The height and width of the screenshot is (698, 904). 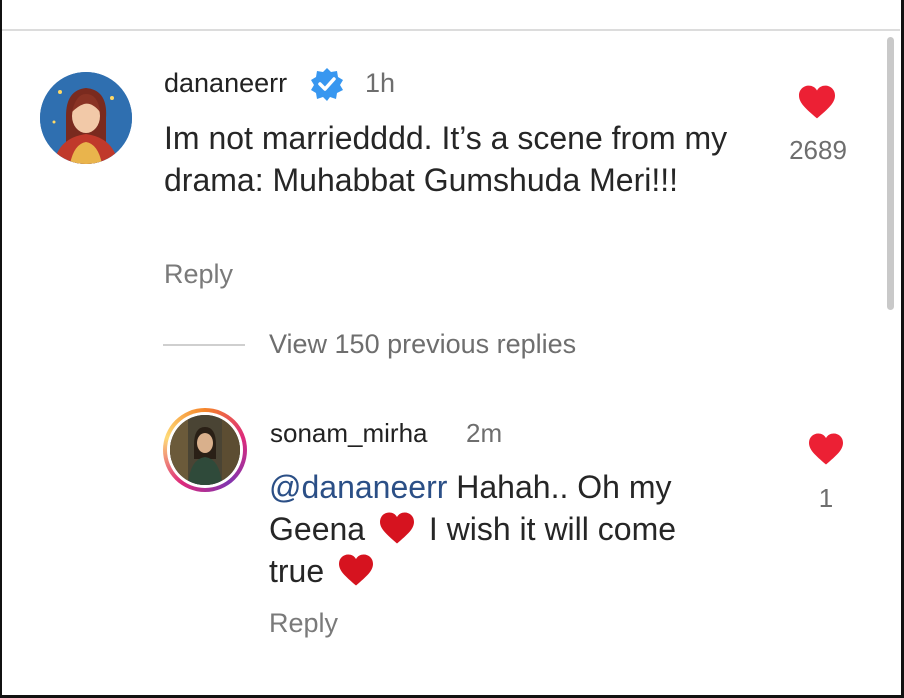 I want to click on scrollbar-thumb, so click(x=890, y=173).